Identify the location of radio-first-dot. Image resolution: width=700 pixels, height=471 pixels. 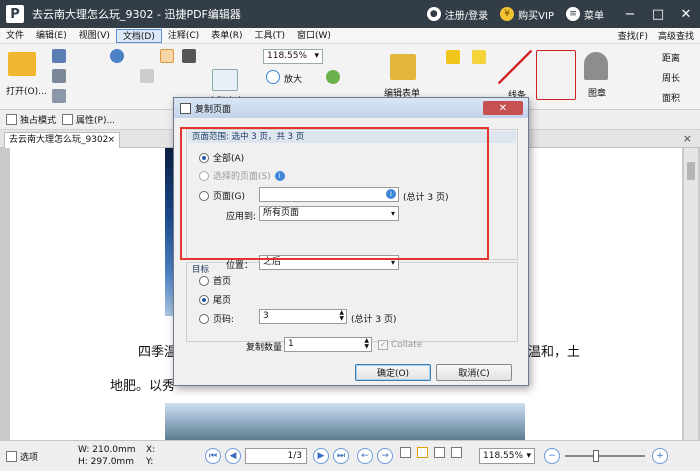
(204, 280).